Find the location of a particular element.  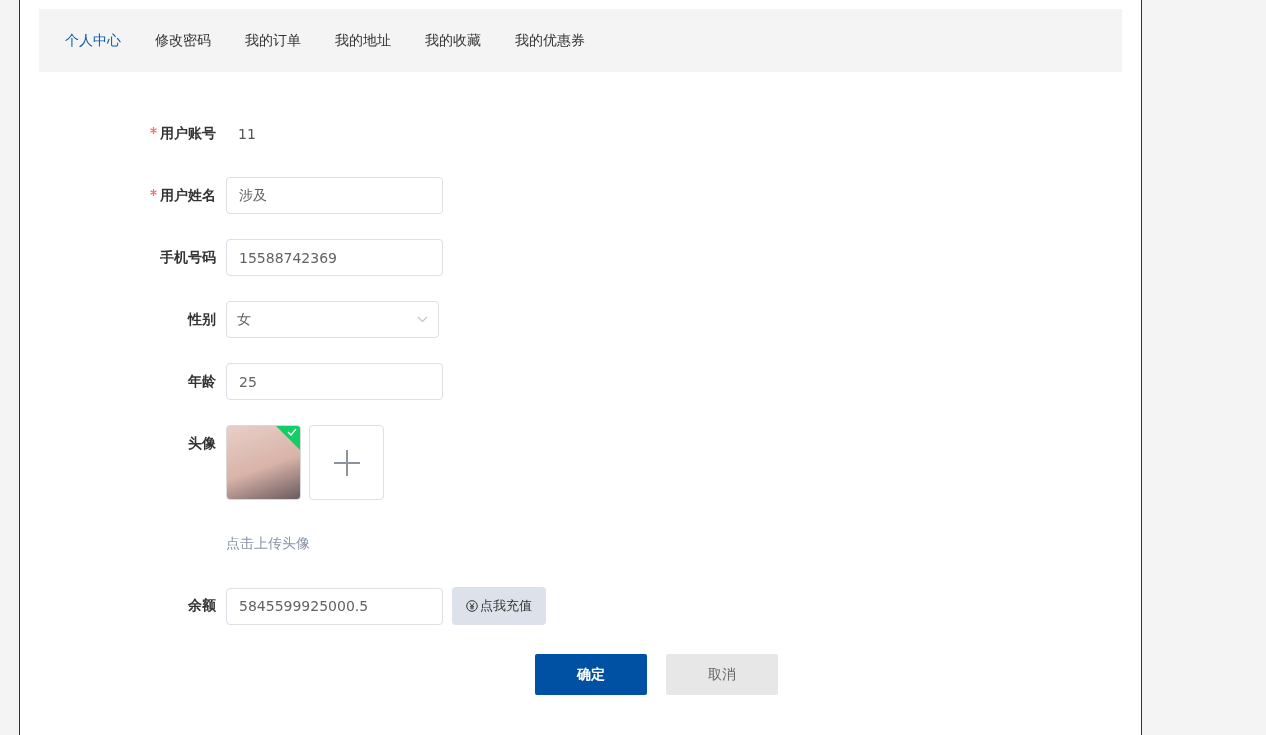

field-label: 手机号码 is located at coordinates (188, 257).